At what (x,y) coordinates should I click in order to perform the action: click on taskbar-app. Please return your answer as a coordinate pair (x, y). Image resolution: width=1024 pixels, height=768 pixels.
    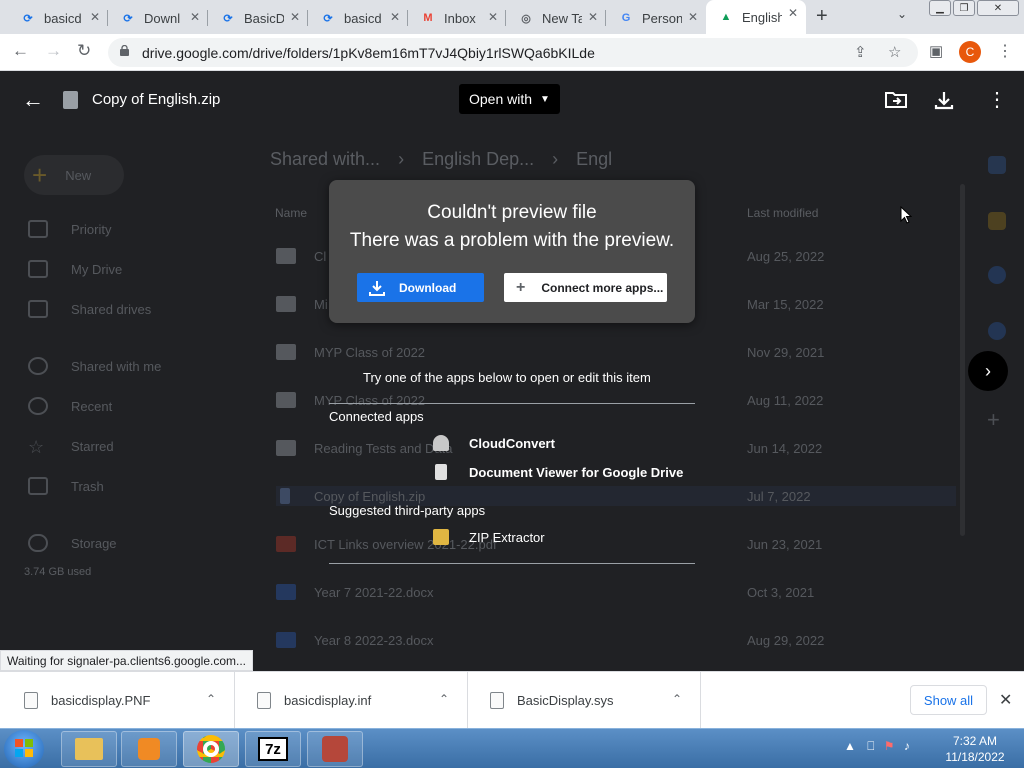
    Looking at the image, I should click on (335, 749).